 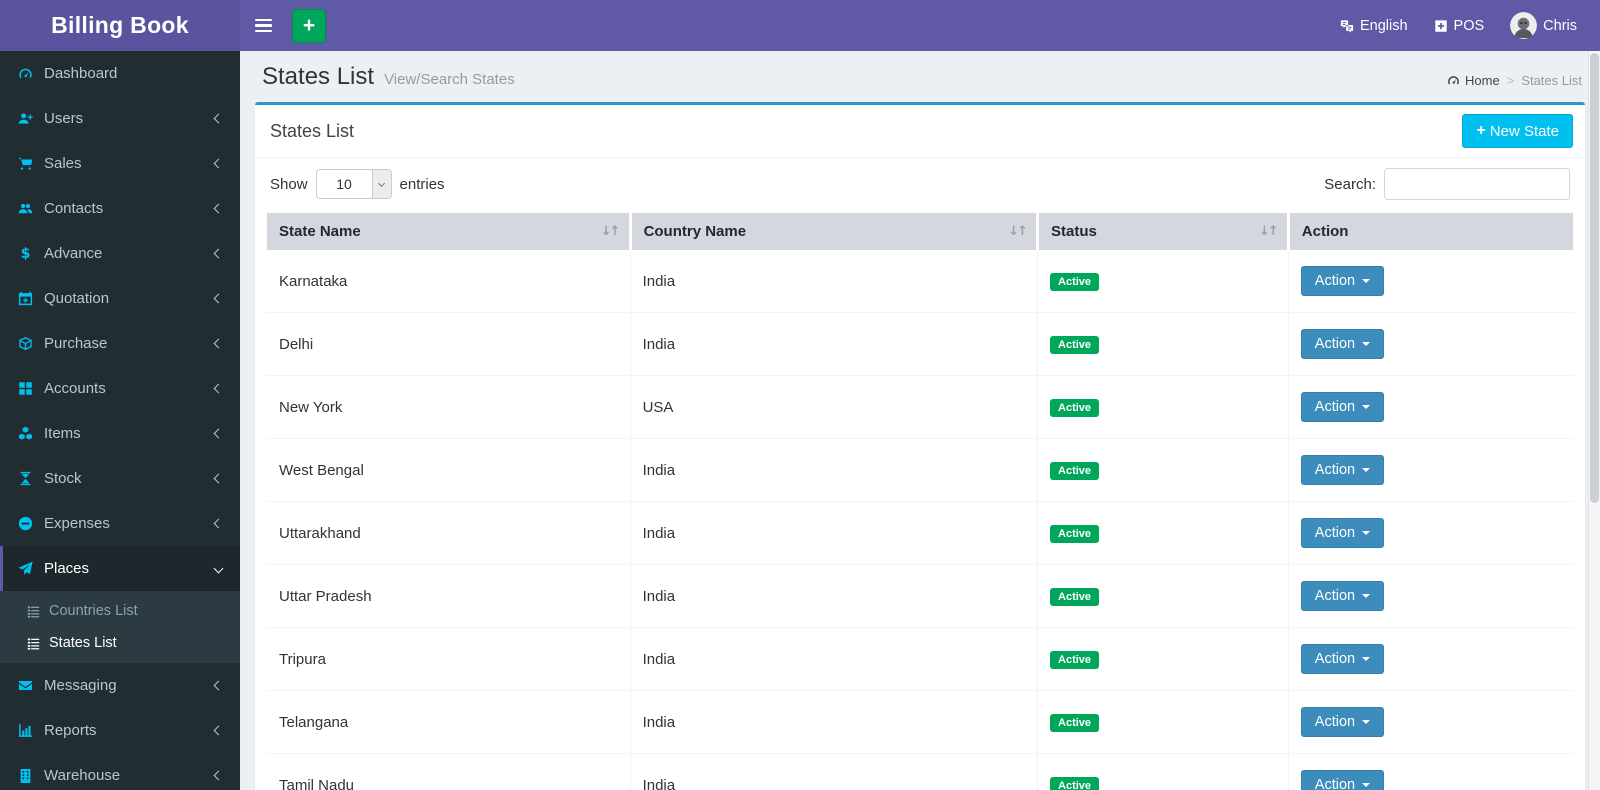 What do you see at coordinates (120, 685) in the screenshot?
I see `sidebar-item-messaging: Messaging` at bounding box center [120, 685].